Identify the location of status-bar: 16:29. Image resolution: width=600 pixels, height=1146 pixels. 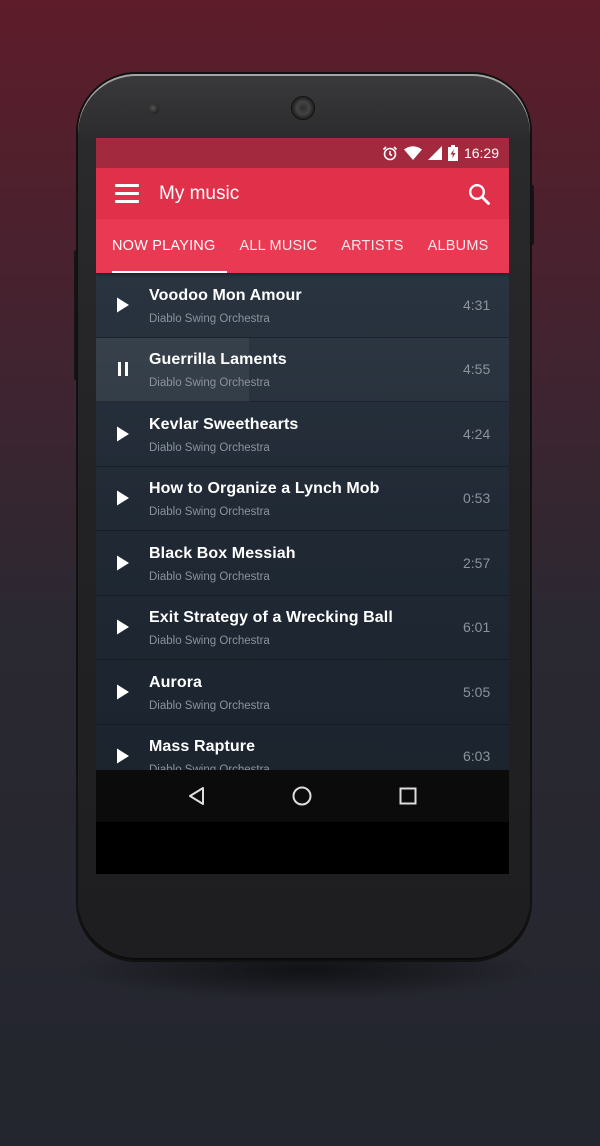
(302, 153).